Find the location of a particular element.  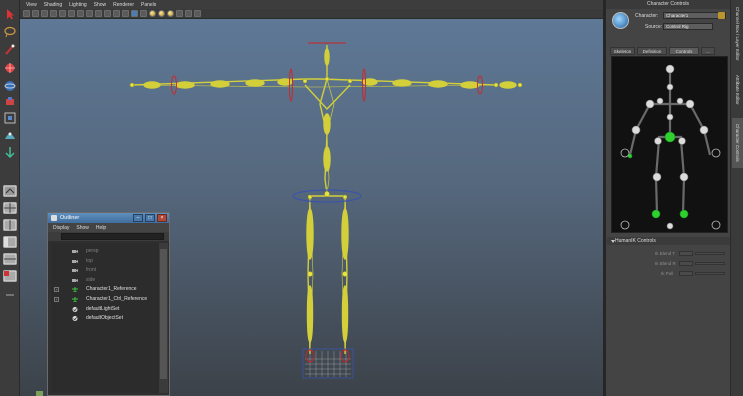

wireframe-on-shaded-icon is located at coordinates (134, 13).